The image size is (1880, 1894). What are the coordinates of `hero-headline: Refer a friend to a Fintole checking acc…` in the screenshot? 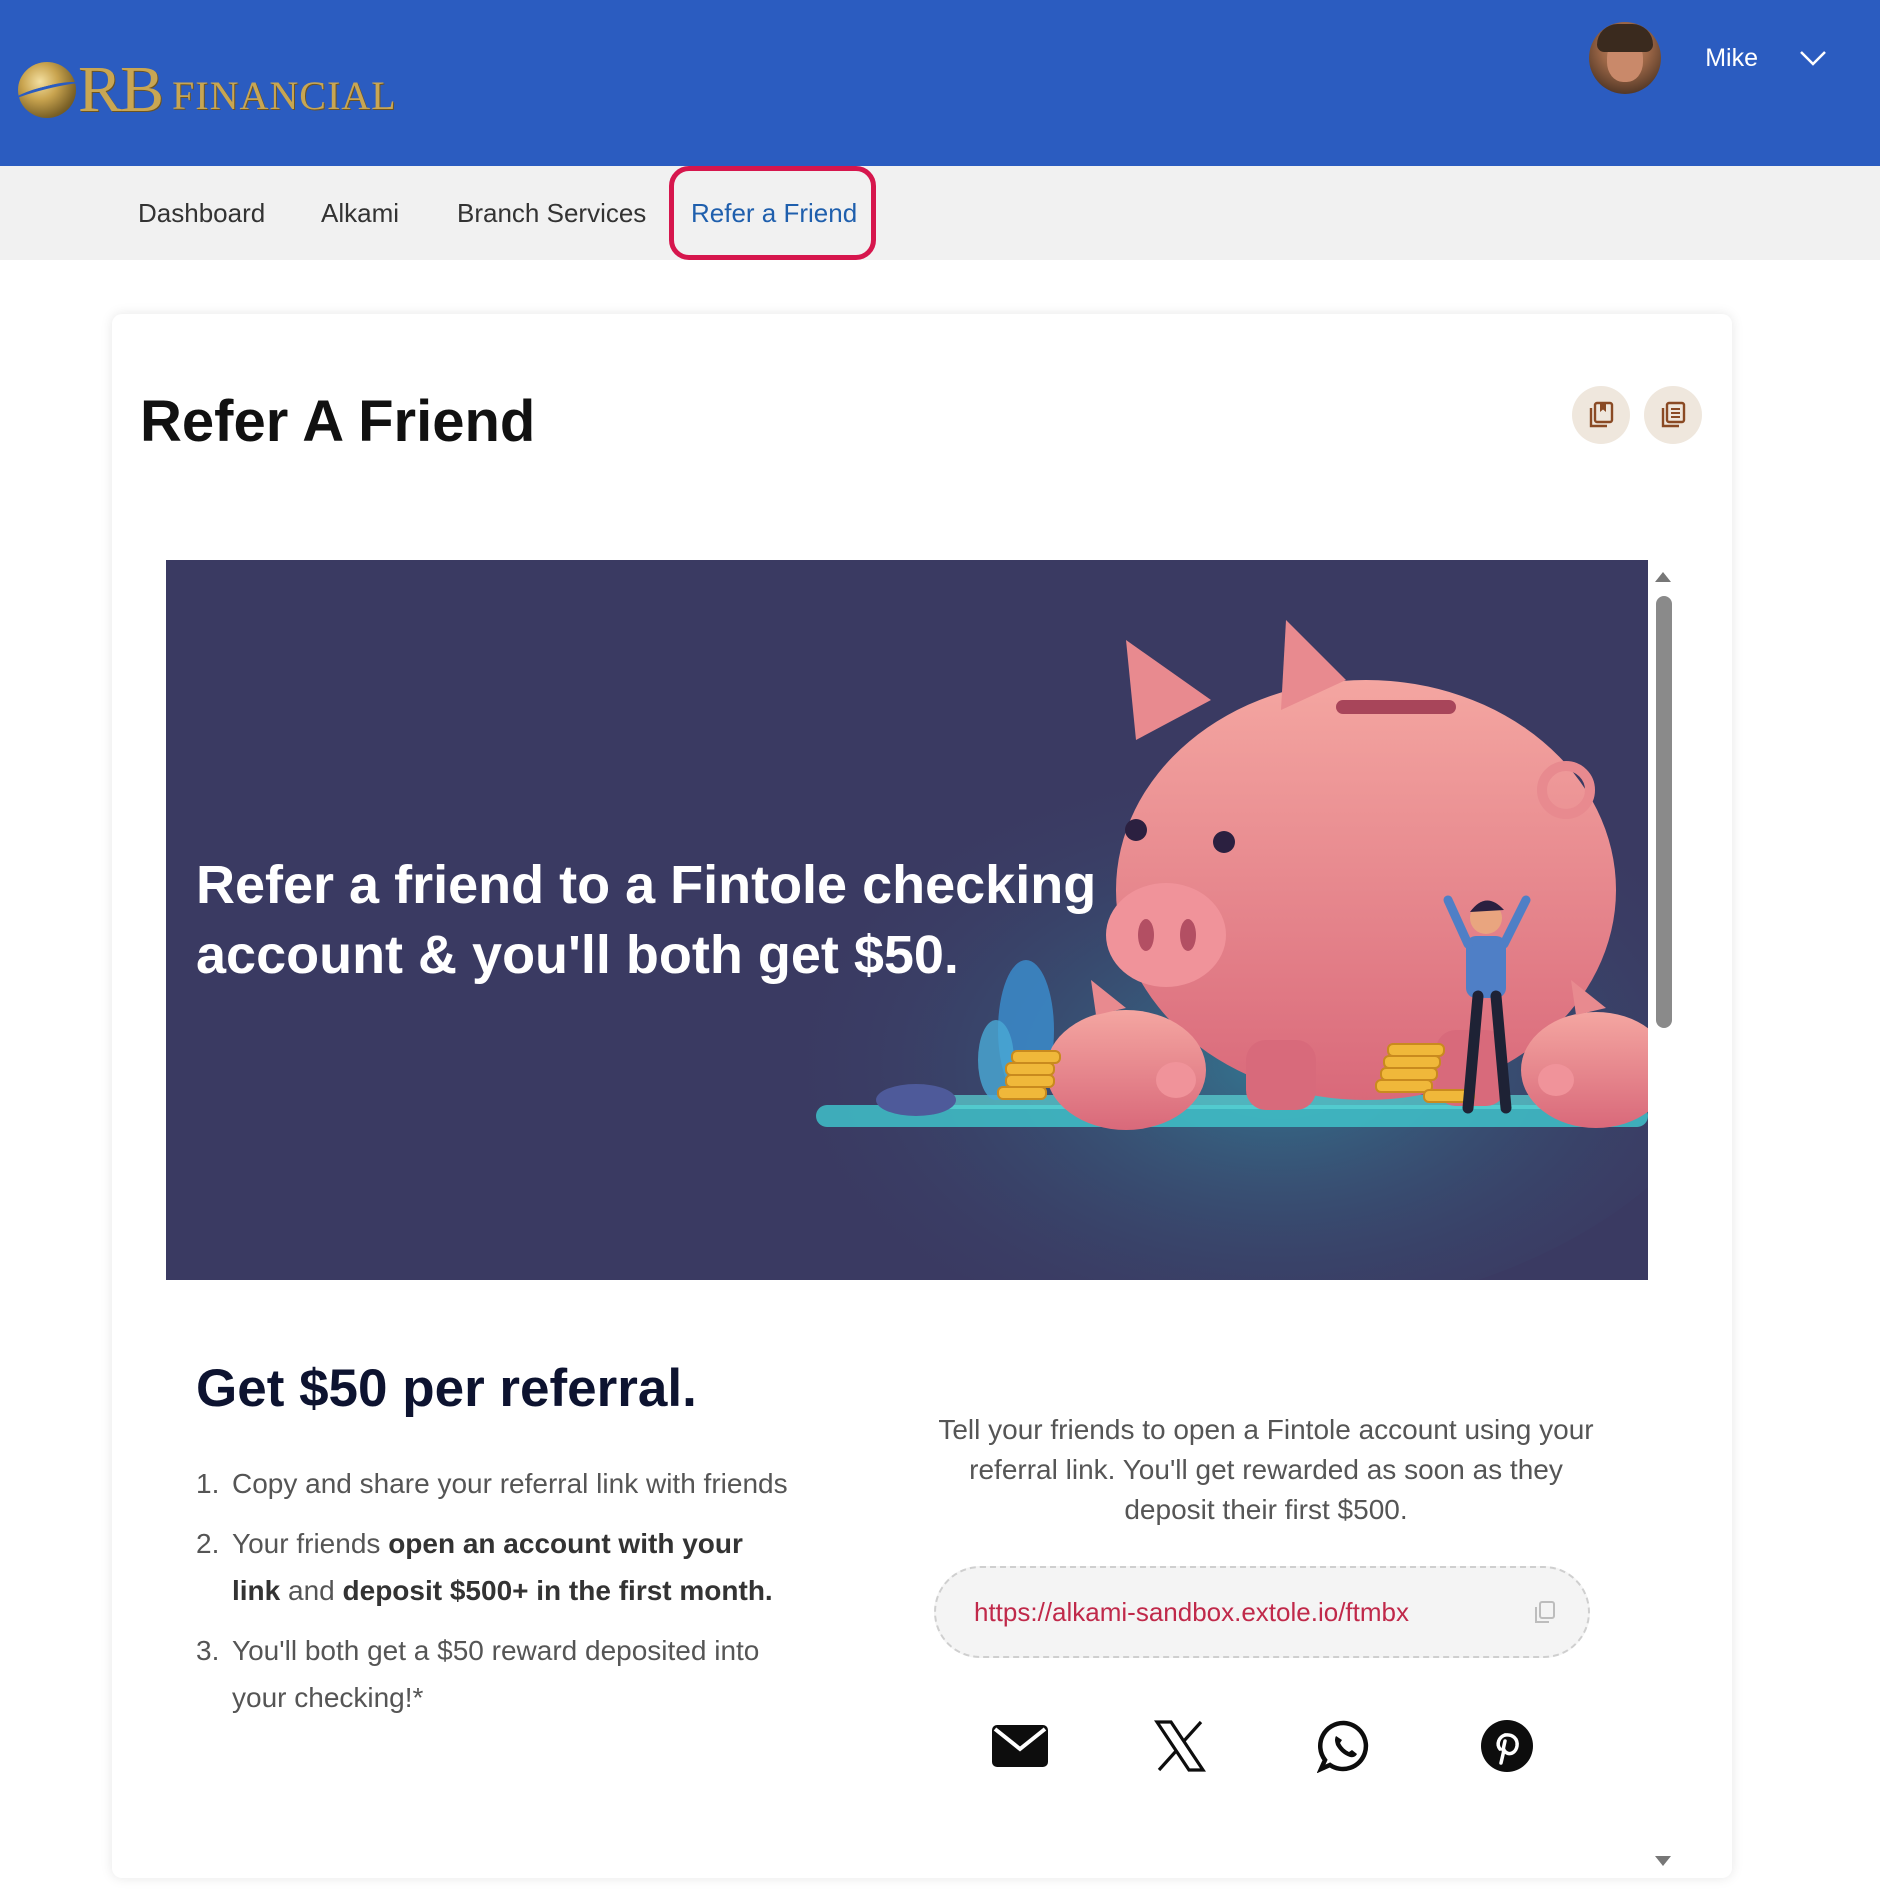 It's located at (646, 920).